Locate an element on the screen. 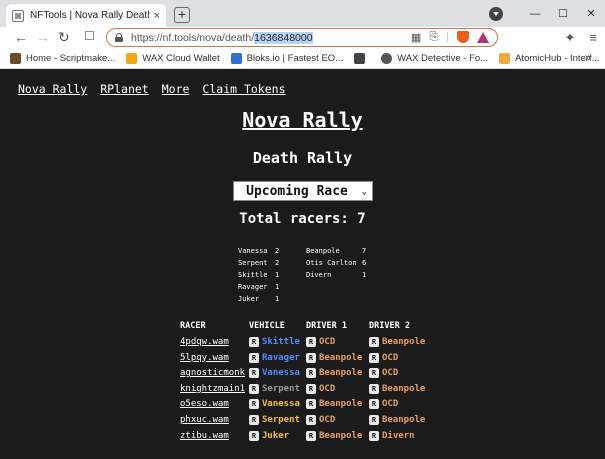 This screenshot has width=605, height=459. browser-tab: NFTools | Nova Rally Death Rally × is located at coordinates (86, 15).